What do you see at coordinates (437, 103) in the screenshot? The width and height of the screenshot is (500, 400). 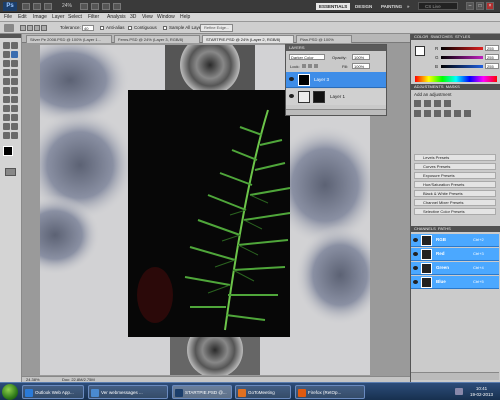 I see `curves-icon` at bounding box center [437, 103].